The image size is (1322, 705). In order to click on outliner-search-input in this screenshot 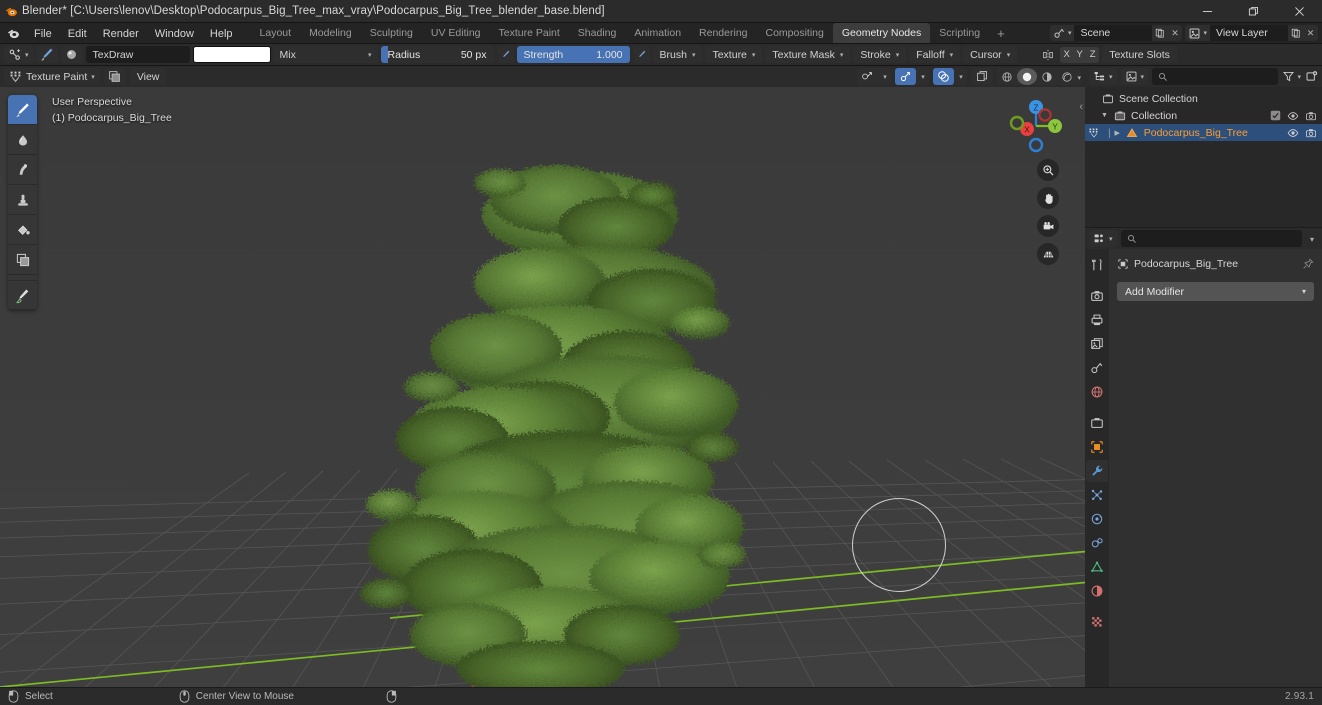, I will do `click(1215, 76)`.